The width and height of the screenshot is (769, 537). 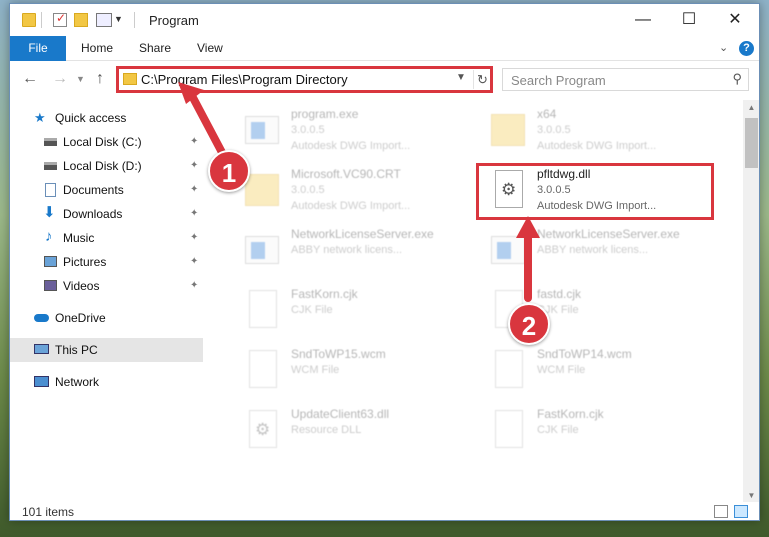 What do you see at coordinates (104, 20) in the screenshot?
I see `quick-access-toolbar-icon` at bounding box center [104, 20].